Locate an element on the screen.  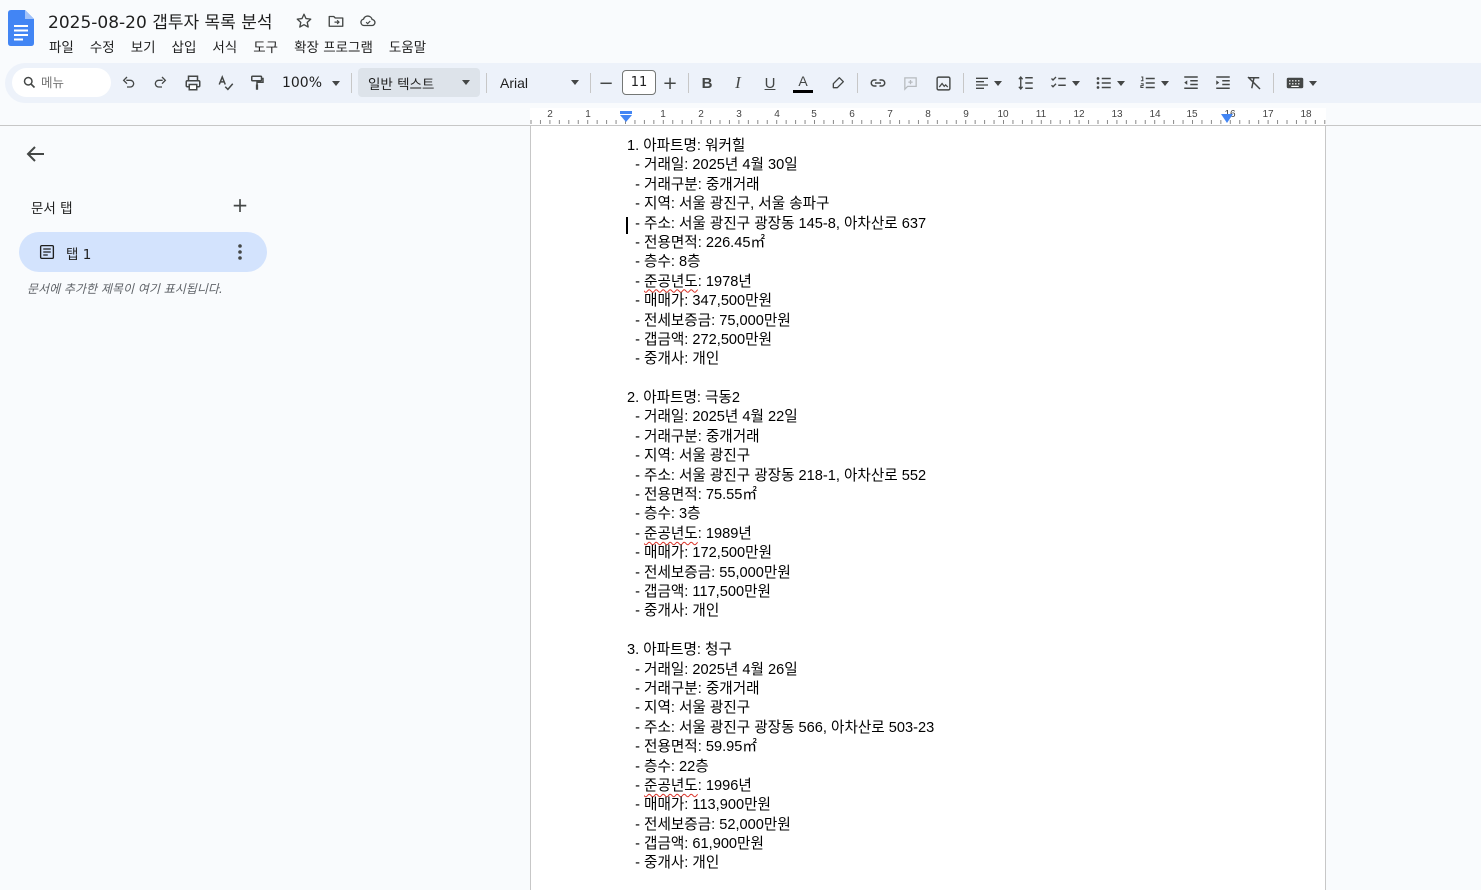
document-title: 2025-08-20 갭투자 목록 분석 is located at coordinates (160, 20).